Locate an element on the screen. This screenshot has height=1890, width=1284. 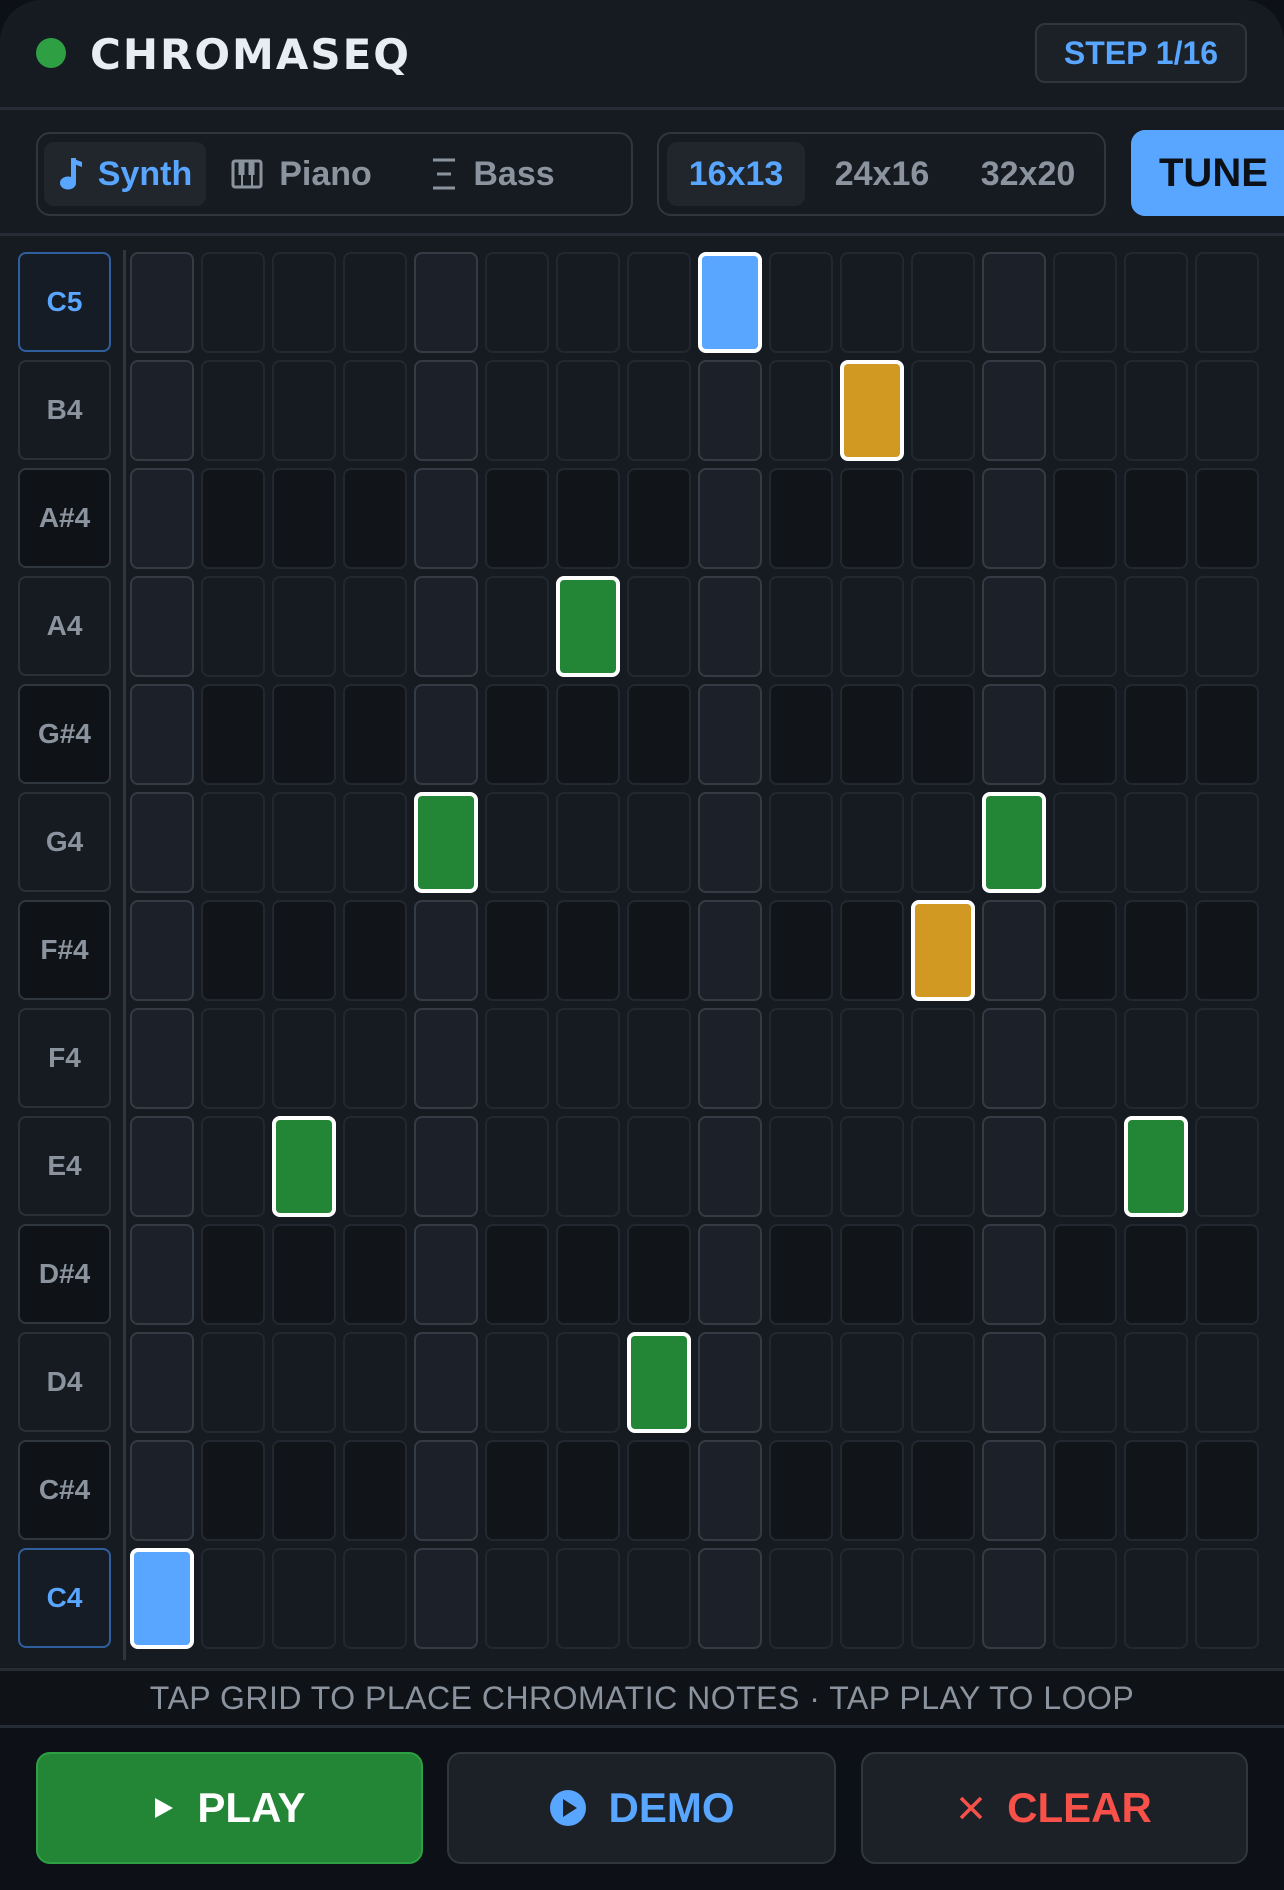
note-key: F4 is located at coordinates (64, 1058).